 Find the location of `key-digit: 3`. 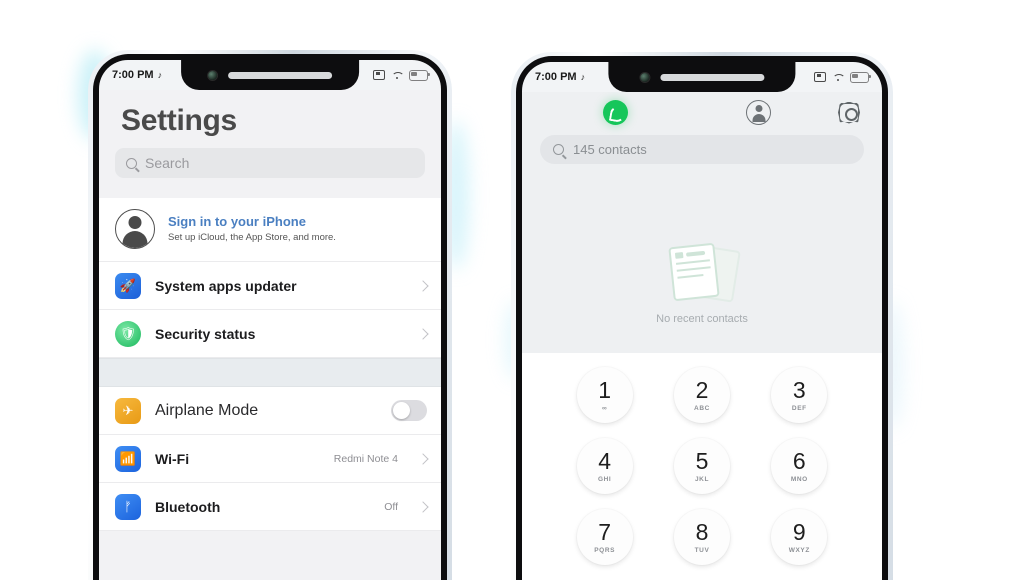

key-digit: 3 is located at coordinates (799, 389).